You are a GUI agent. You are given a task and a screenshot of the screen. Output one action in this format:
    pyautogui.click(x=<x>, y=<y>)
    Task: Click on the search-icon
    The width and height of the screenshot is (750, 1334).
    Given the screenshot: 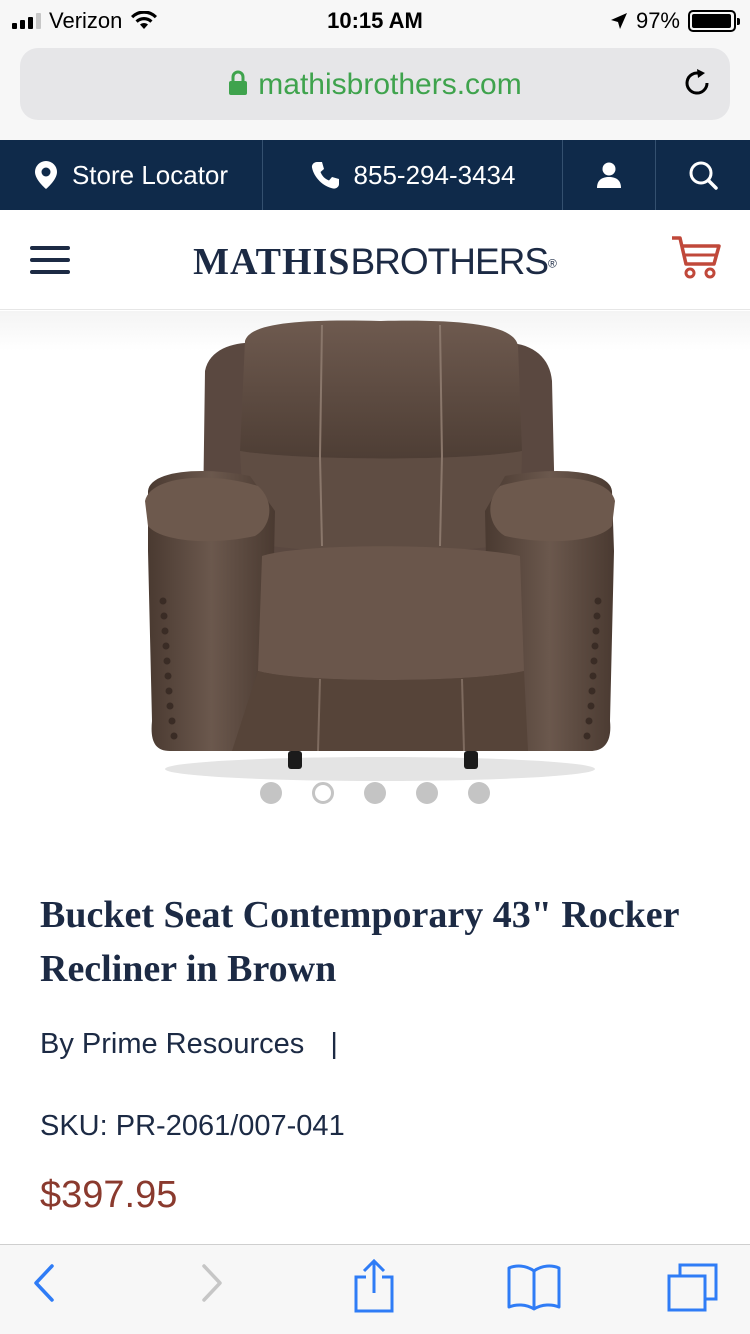 What is the action you would take?
    pyautogui.click(x=703, y=175)
    